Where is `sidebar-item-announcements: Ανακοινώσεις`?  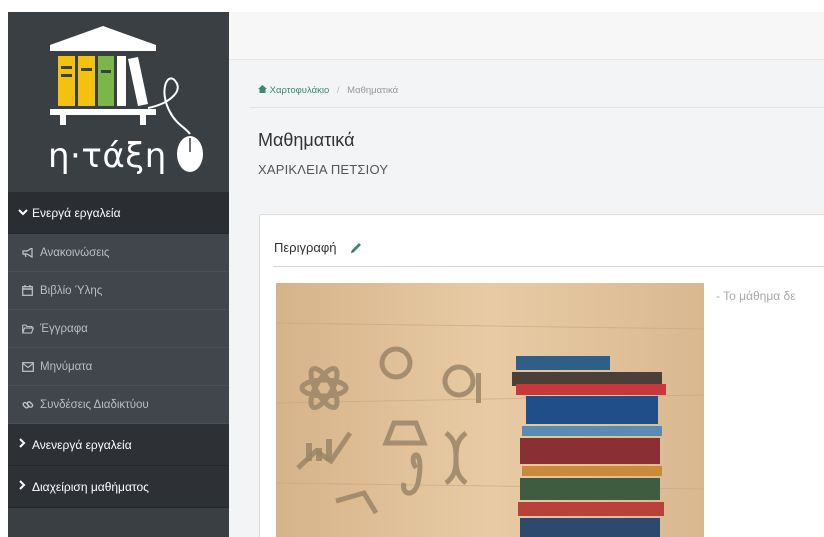 sidebar-item-announcements: Ανακοινώσεις is located at coordinates (118, 253).